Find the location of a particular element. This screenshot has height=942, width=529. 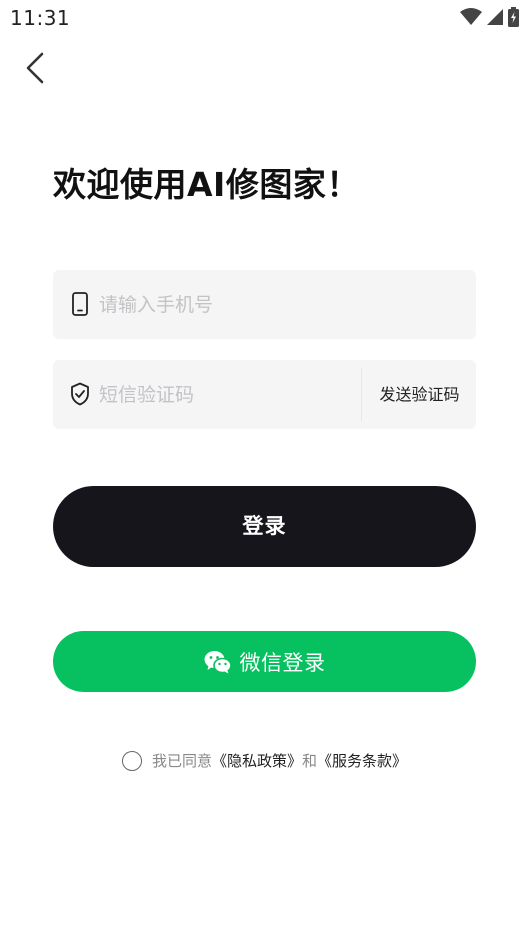

sms-code-field: 发送验证码 is located at coordinates (264, 394).